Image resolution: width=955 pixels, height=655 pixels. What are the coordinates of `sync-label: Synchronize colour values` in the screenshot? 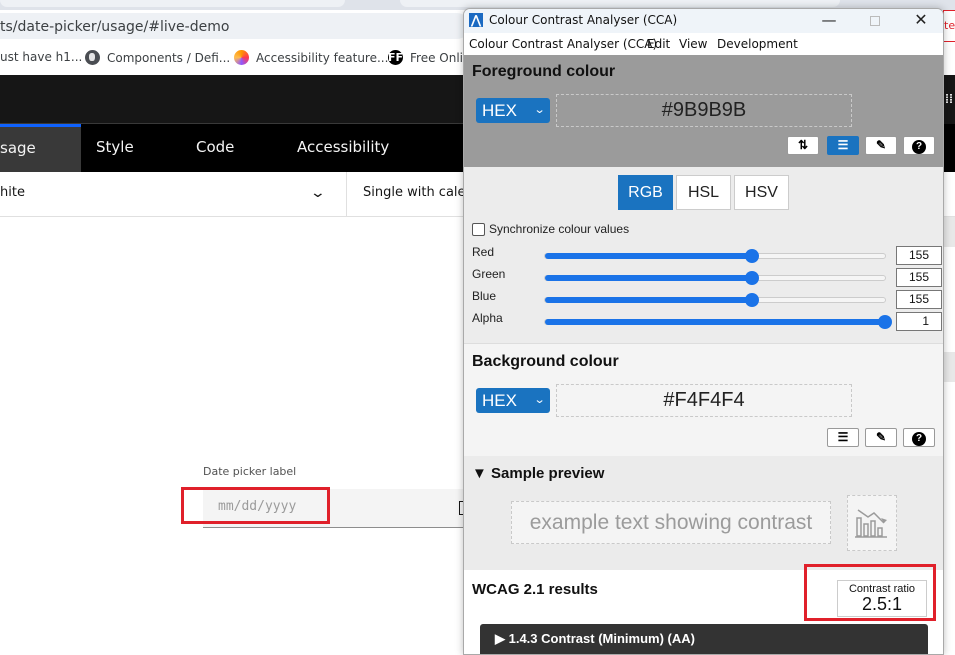 It's located at (559, 229).